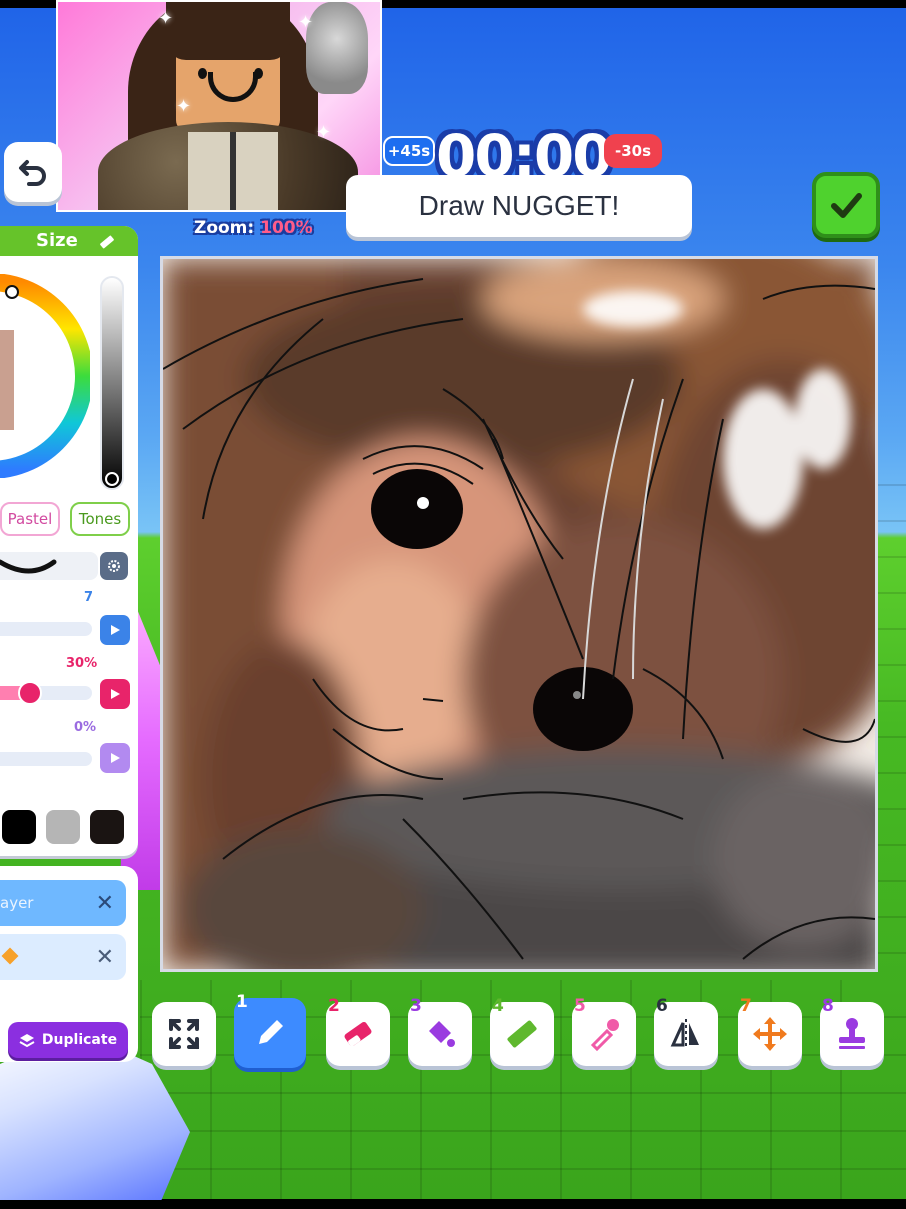 The height and width of the screenshot is (1209, 906). I want to click on color-swatch-black, so click(19, 827).